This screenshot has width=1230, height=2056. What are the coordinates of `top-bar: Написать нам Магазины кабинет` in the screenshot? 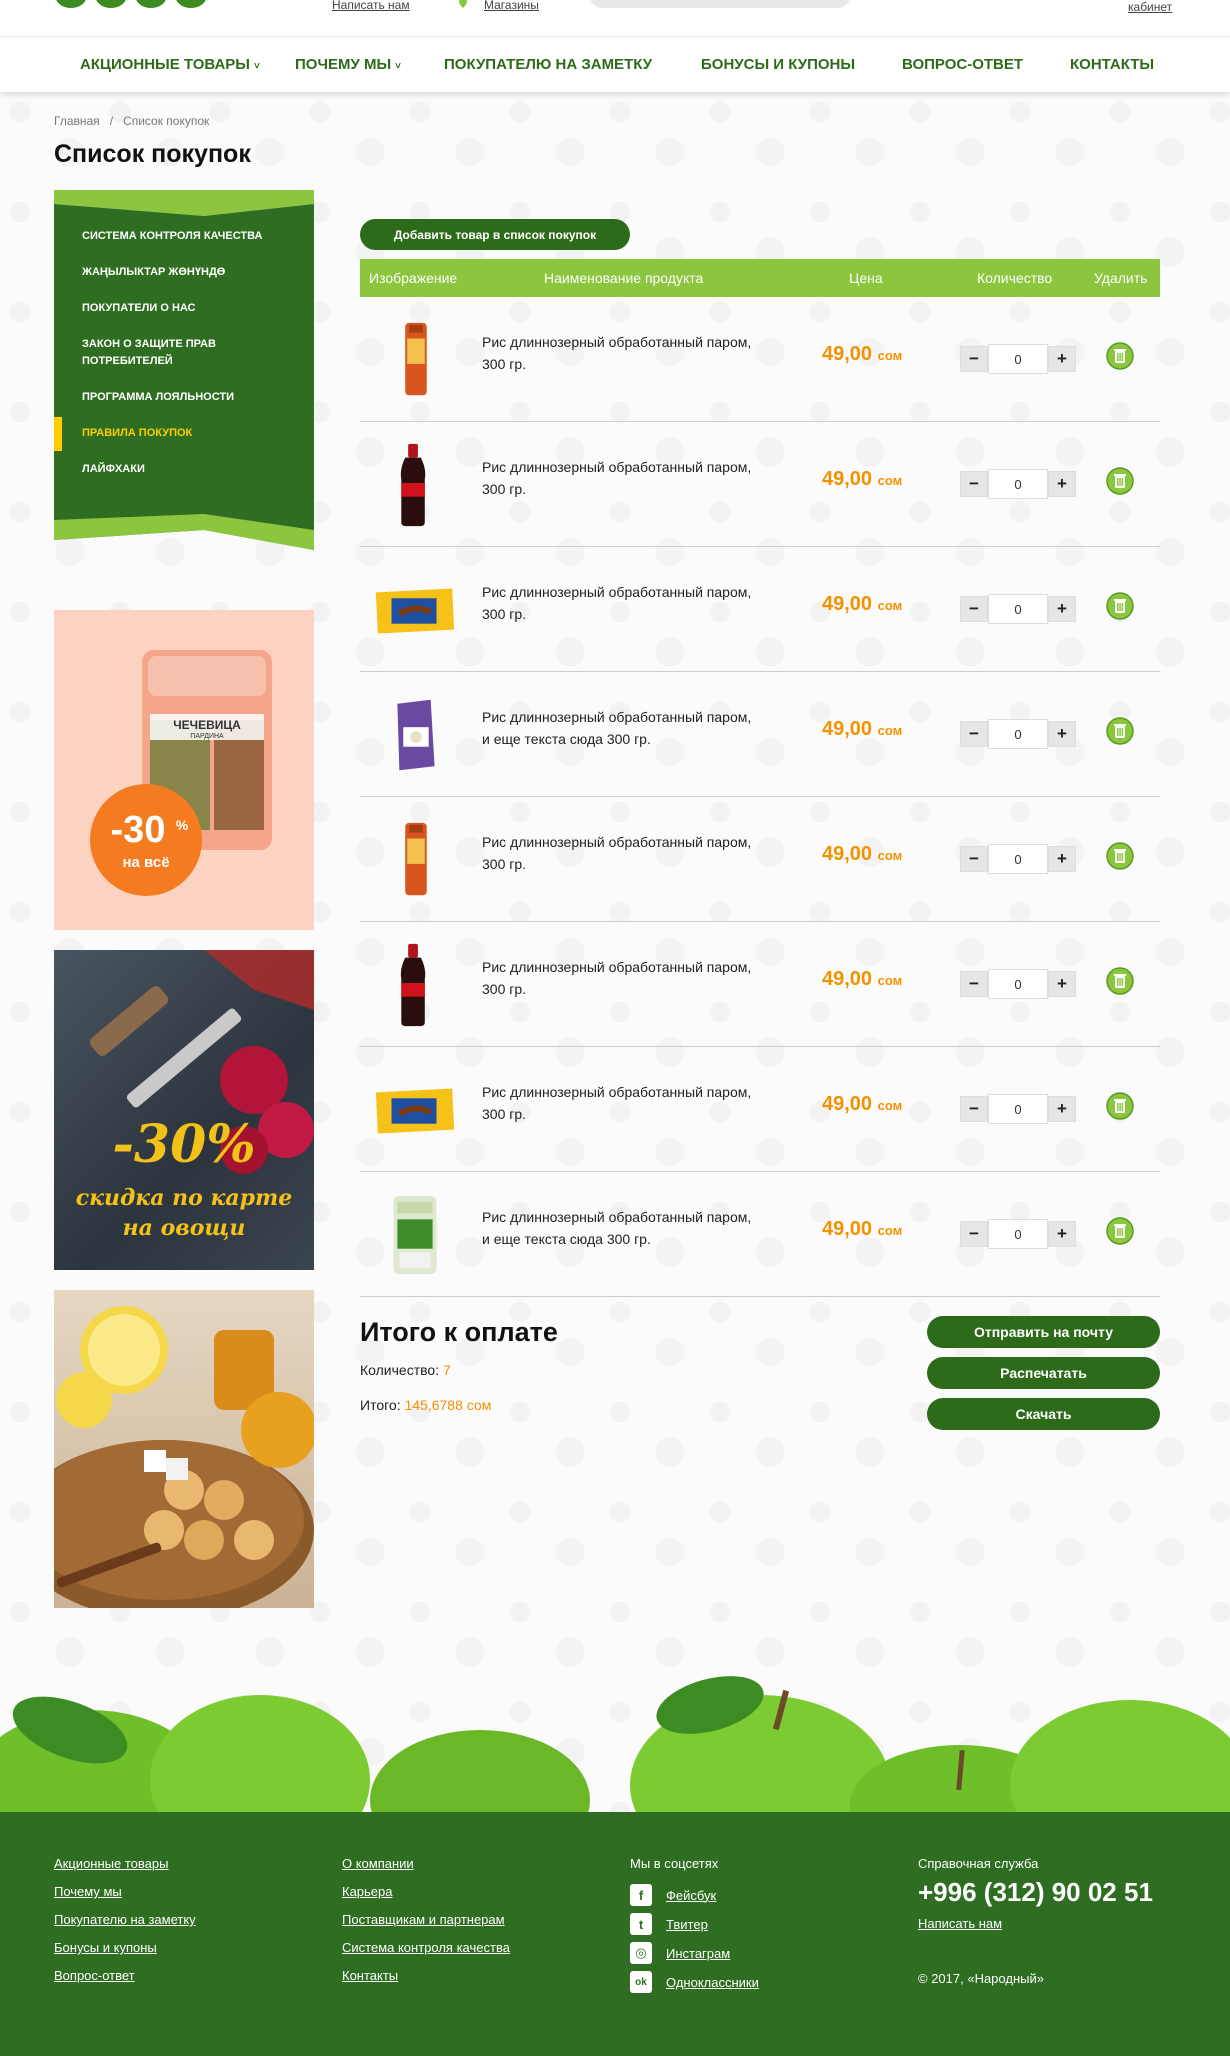 It's located at (615, 18).